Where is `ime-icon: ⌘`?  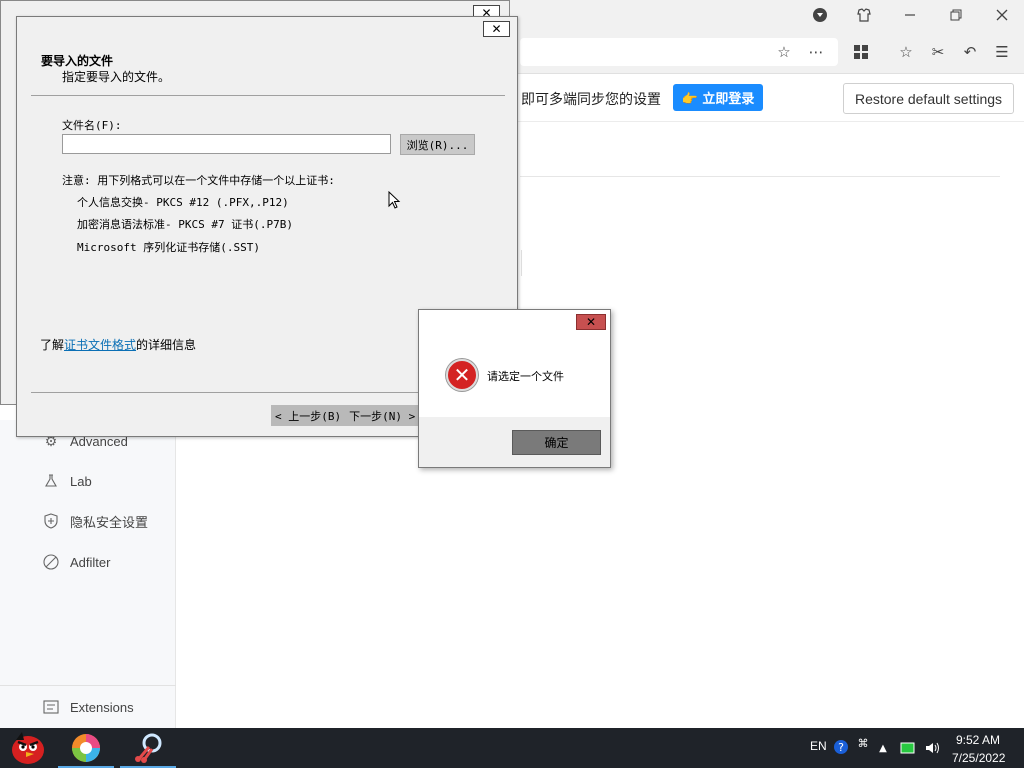 ime-icon: ⌘ is located at coordinates (863, 743).